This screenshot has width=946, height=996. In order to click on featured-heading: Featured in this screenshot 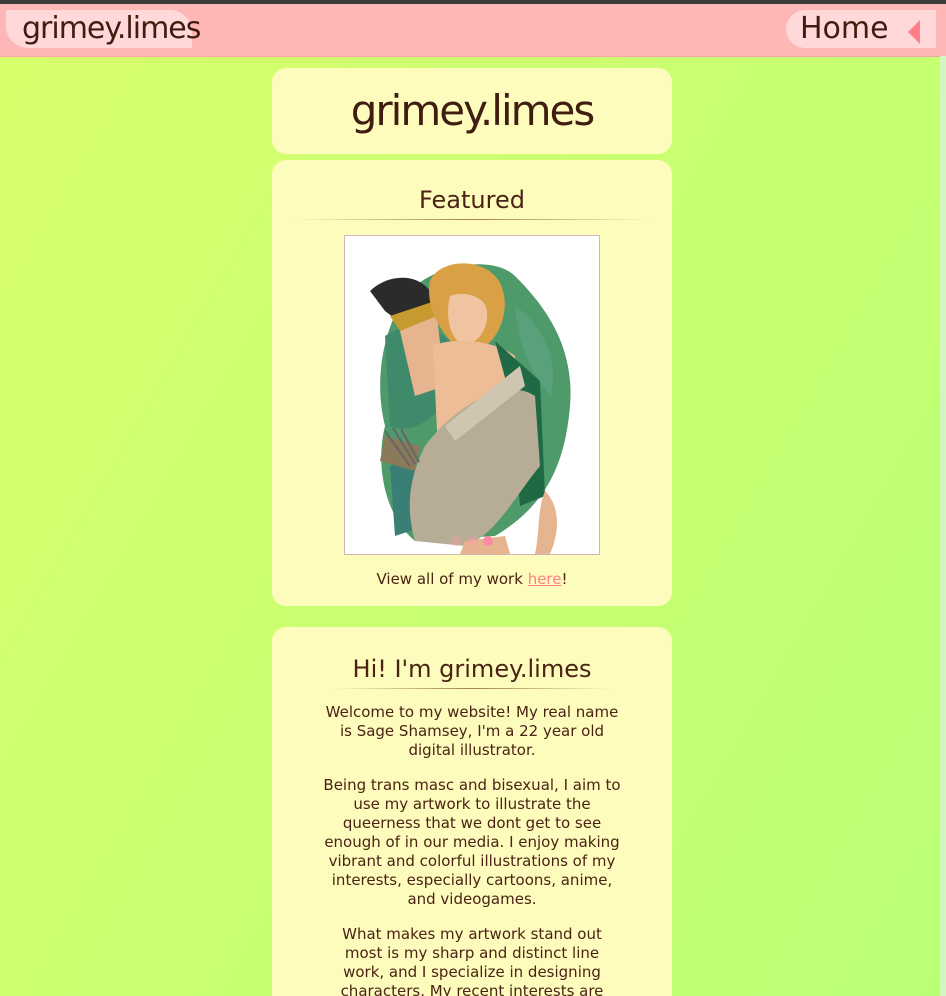, I will do `click(472, 200)`.